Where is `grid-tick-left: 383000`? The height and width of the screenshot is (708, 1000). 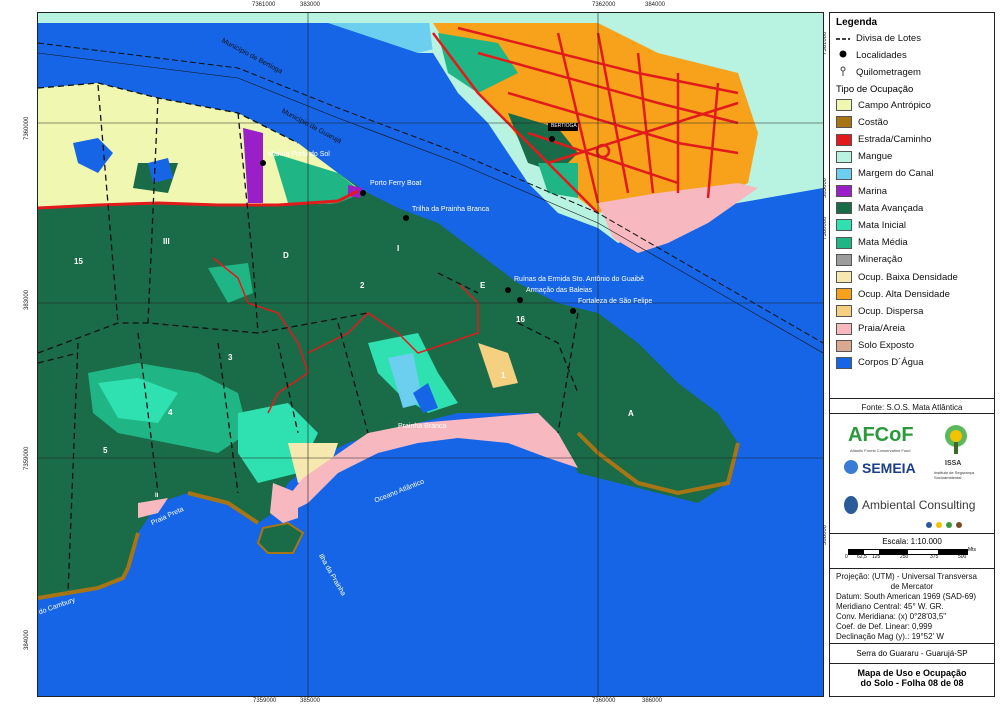
grid-tick-left: 383000 is located at coordinates (27, 299).